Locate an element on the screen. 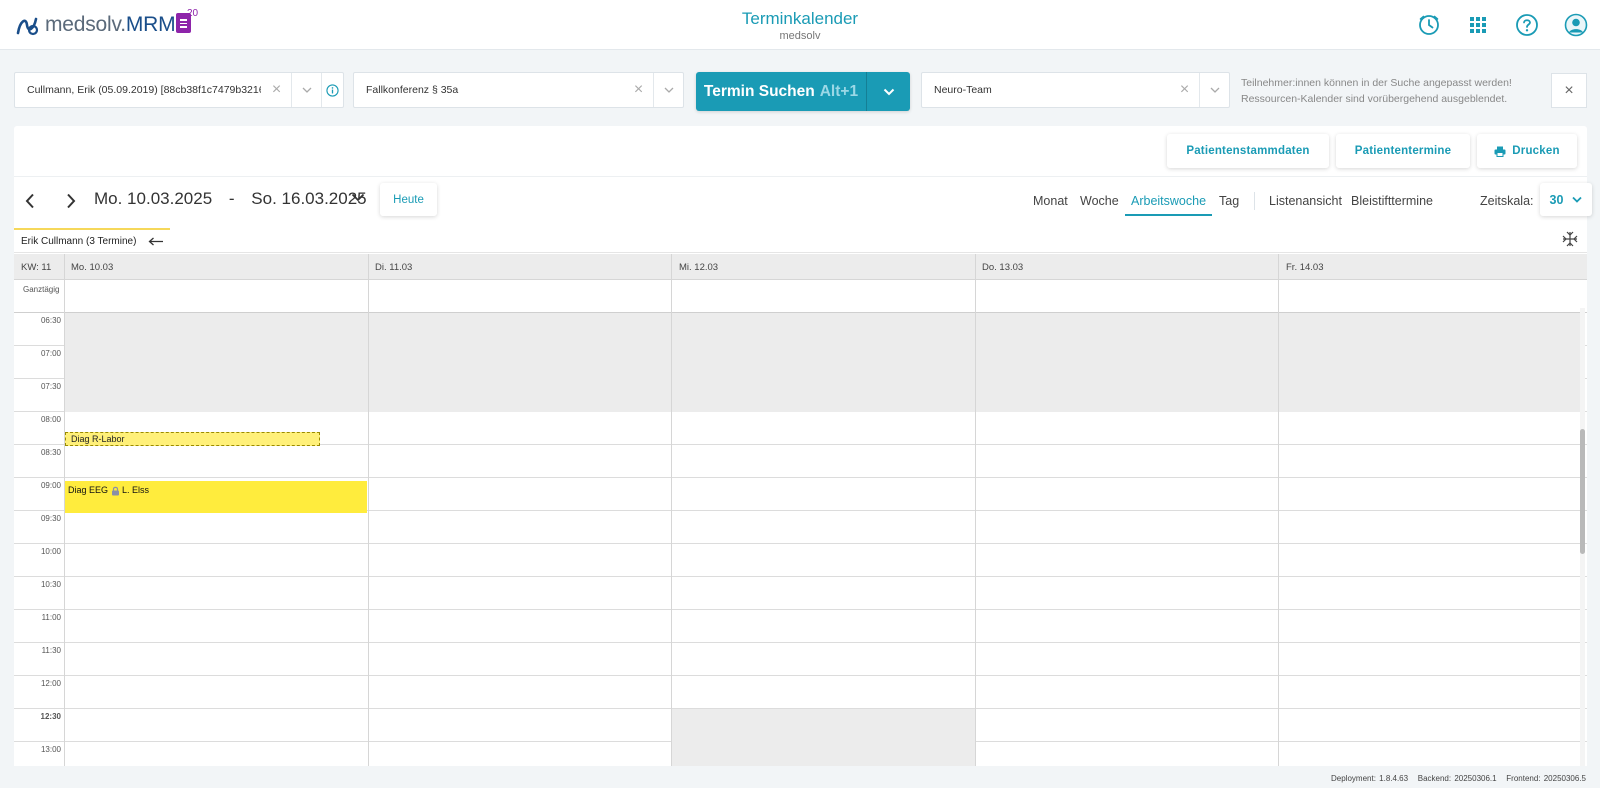 This screenshot has width=1600, height=788. top-bar: medsolv.MRM 20 Terminkalender medsolv is located at coordinates (800, 25).